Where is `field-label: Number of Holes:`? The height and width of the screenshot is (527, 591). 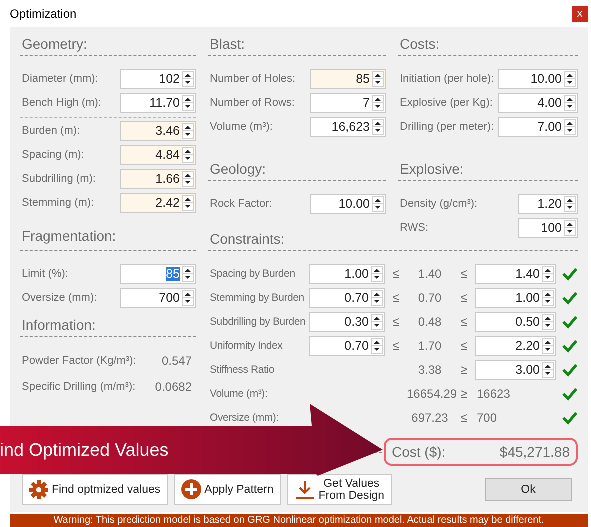
field-label: Number of Holes: is located at coordinates (253, 79).